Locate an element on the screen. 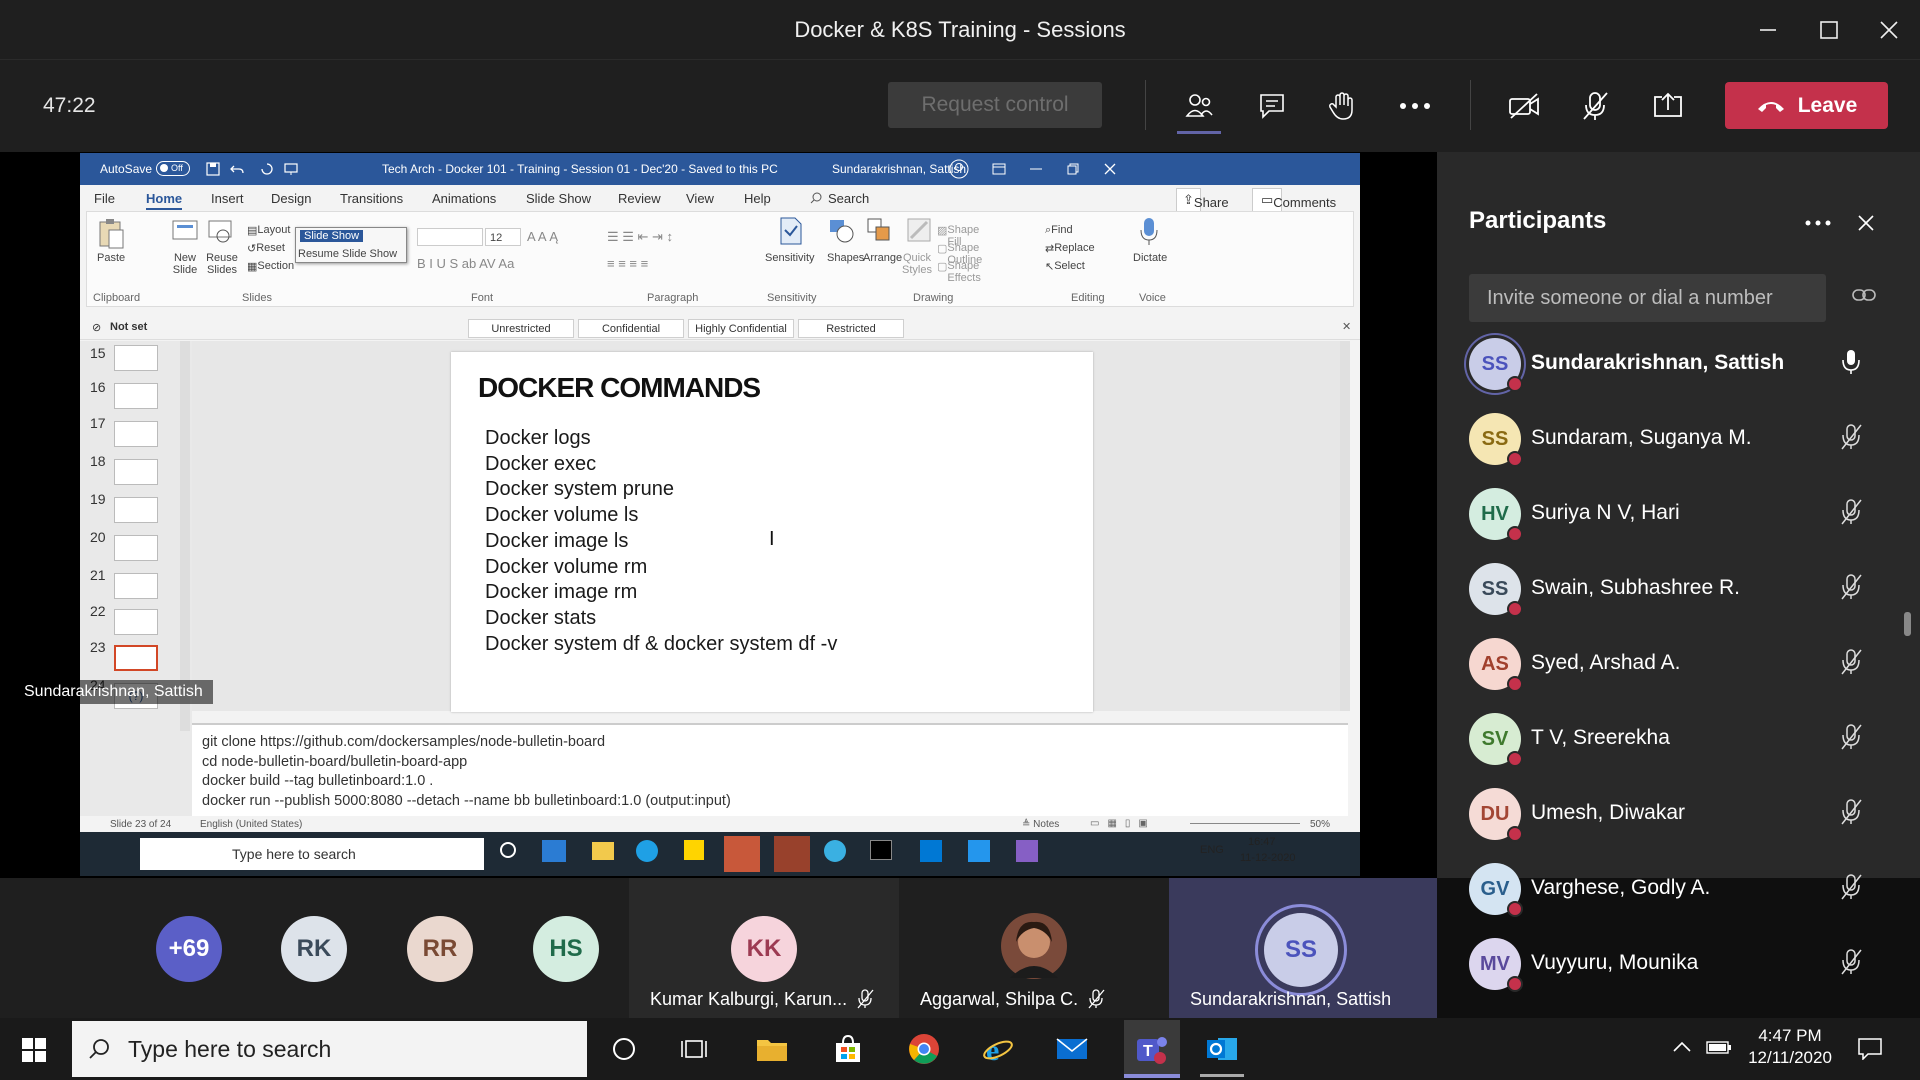 The image size is (1920, 1080). comments-button: ▭ Comments is located at coordinates (1294, 200).